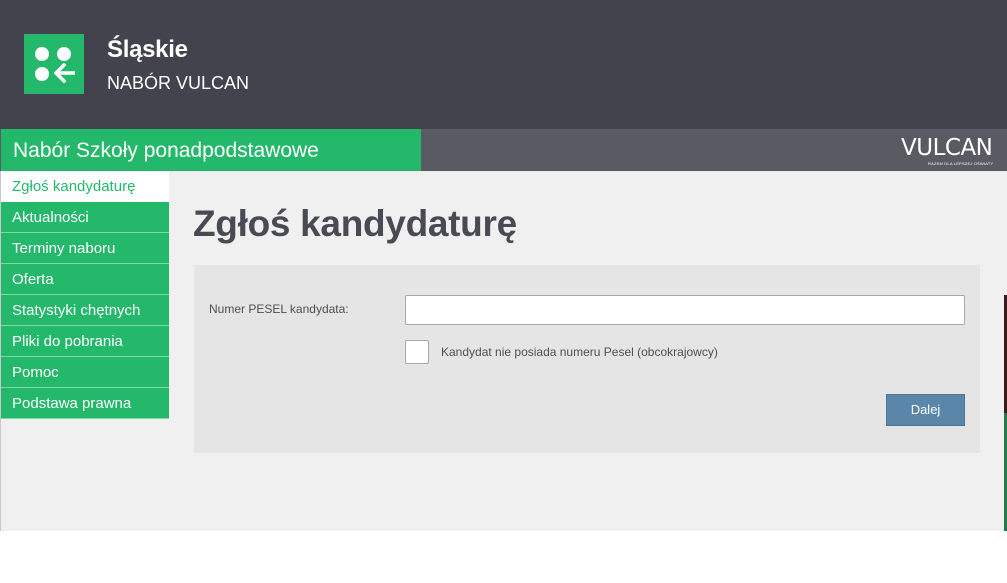  What do you see at coordinates (85, 341) in the screenshot?
I see `sidebar-item-pliki-do-pobrania: Pliki do pobrania` at bounding box center [85, 341].